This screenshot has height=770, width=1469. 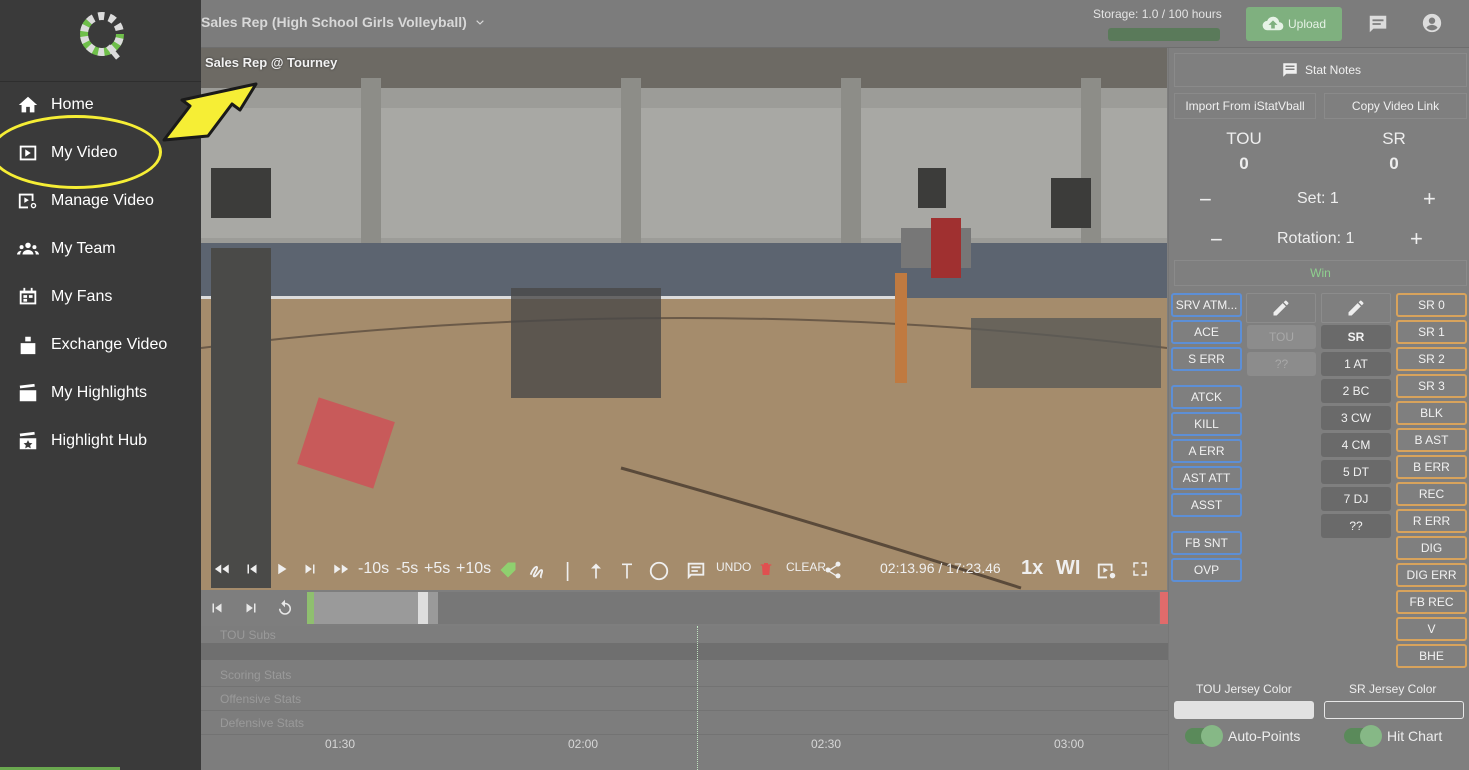 What do you see at coordinates (1356, 337) in the screenshot?
I see `player-button-sr: SR` at bounding box center [1356, 337].